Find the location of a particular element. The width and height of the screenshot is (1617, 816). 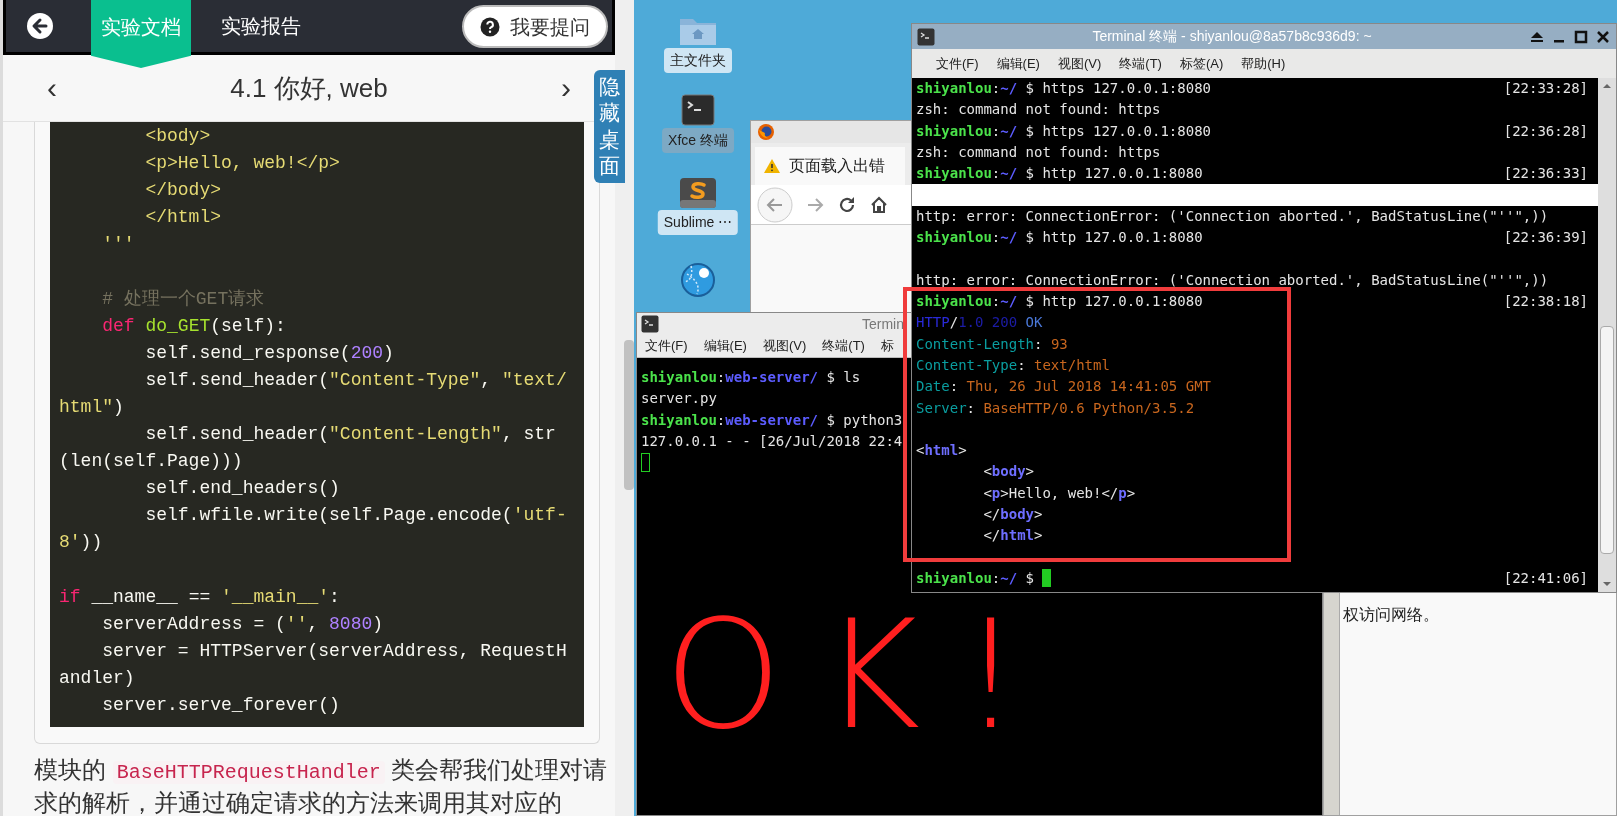

next-button: › is located at coordinates (566, 88).